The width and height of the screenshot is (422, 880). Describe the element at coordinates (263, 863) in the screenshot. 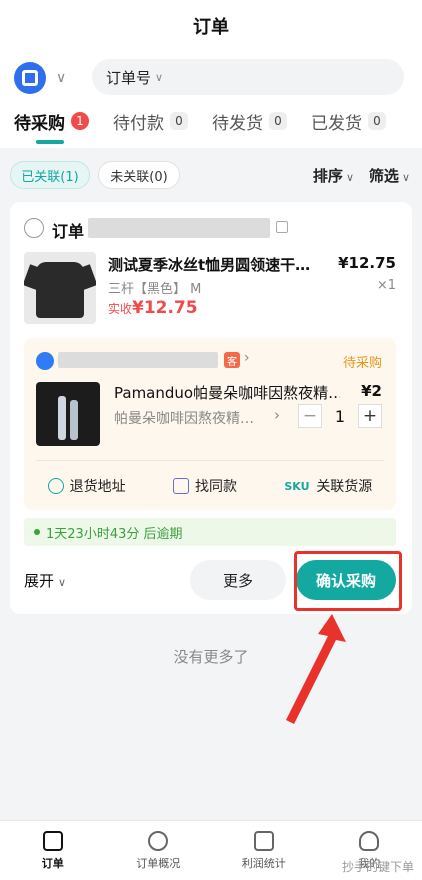

I see `tab-label: 利润统计` at that location.